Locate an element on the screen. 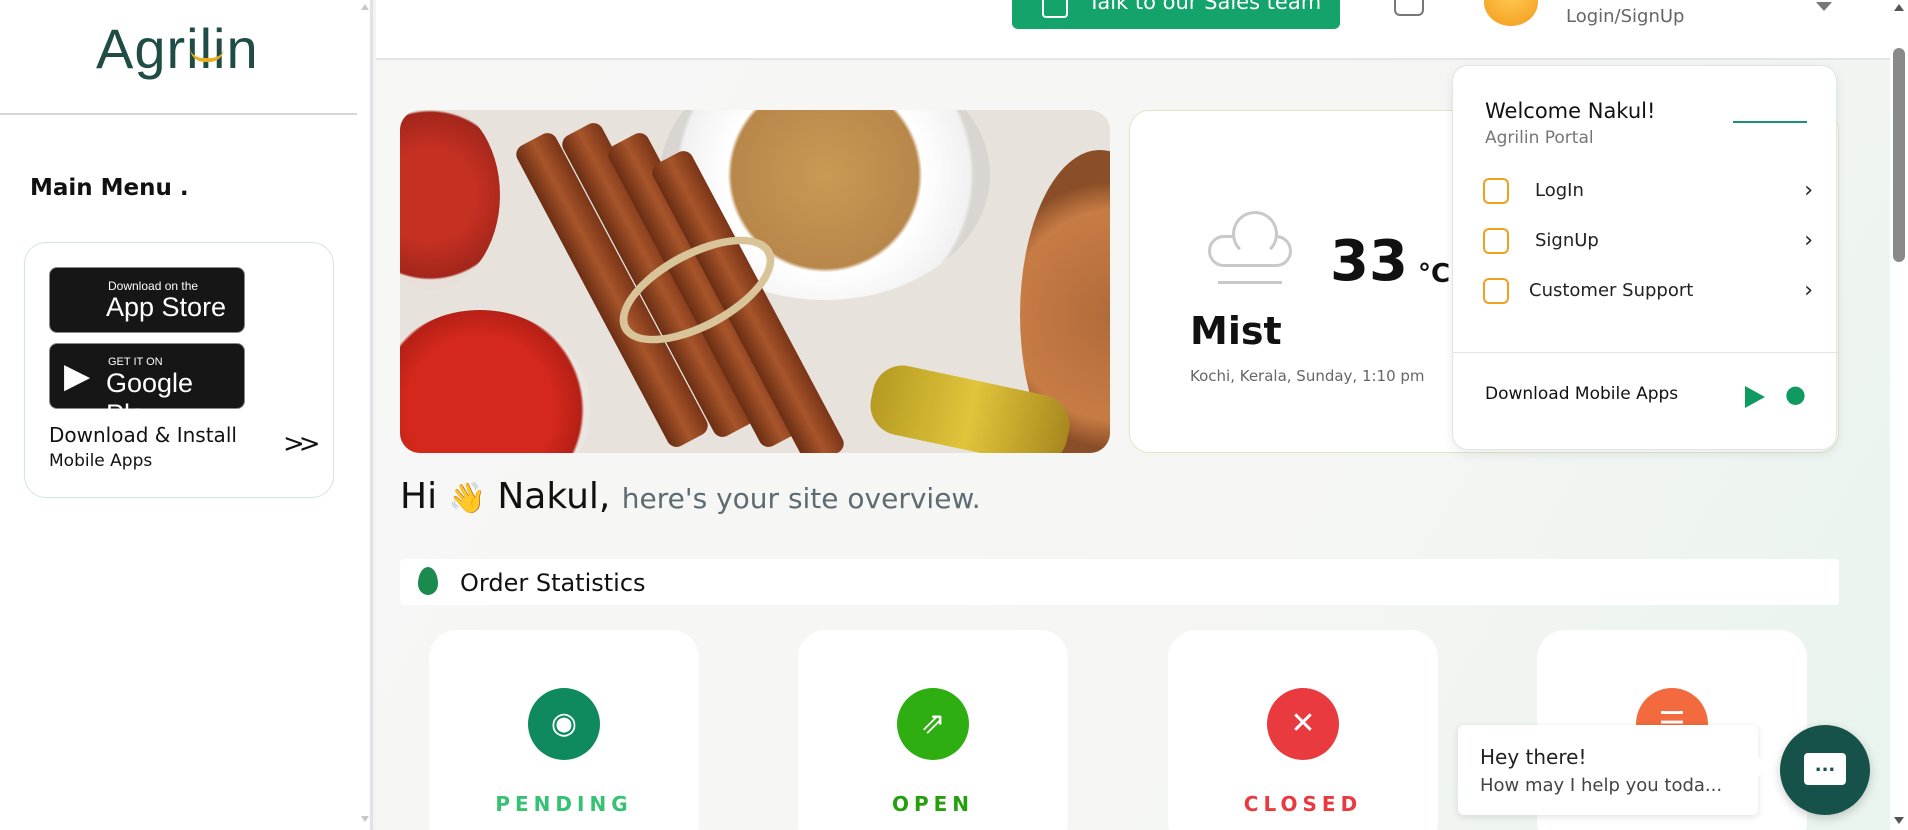 The height and width of the screenshot is (830, 1908). app-store-big: App Store is located at coordinates (166, 307).